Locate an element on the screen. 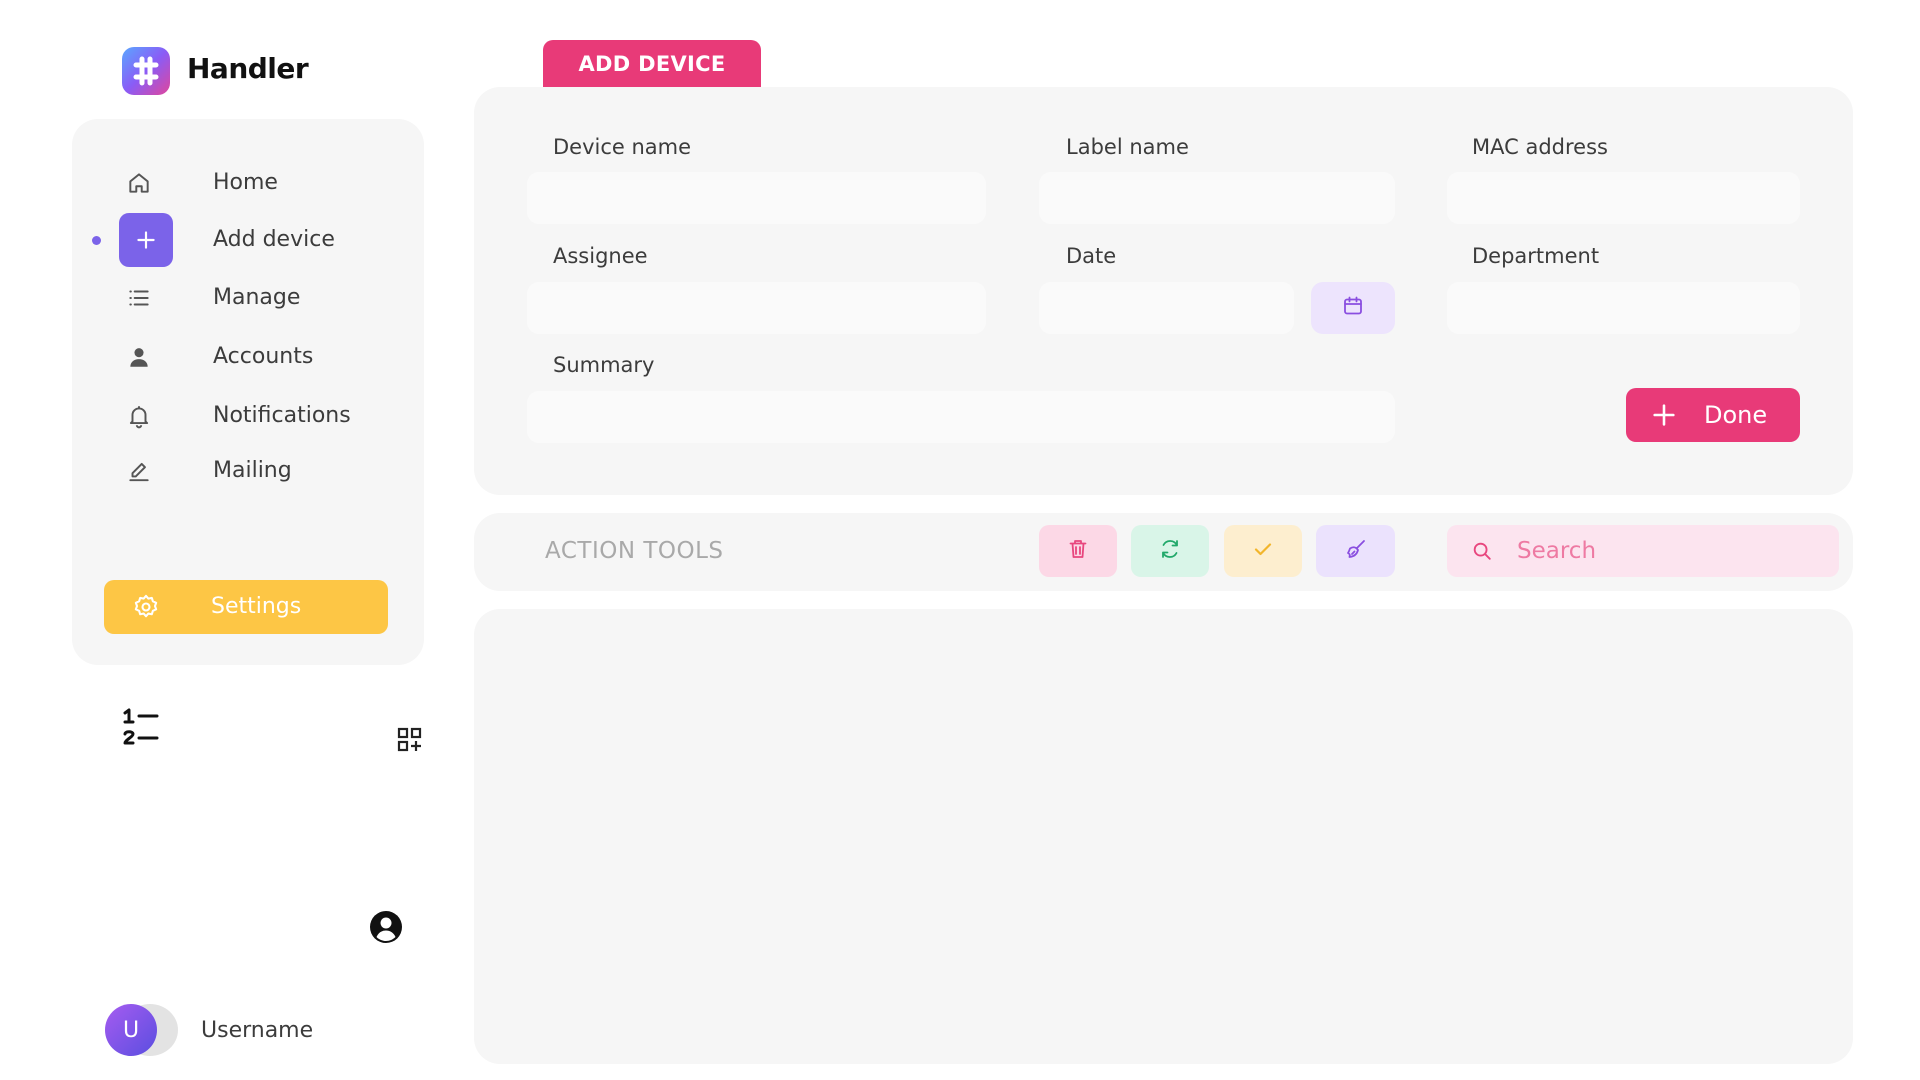  sidebar-item-label: Add device is located at coordinates (274, 239).